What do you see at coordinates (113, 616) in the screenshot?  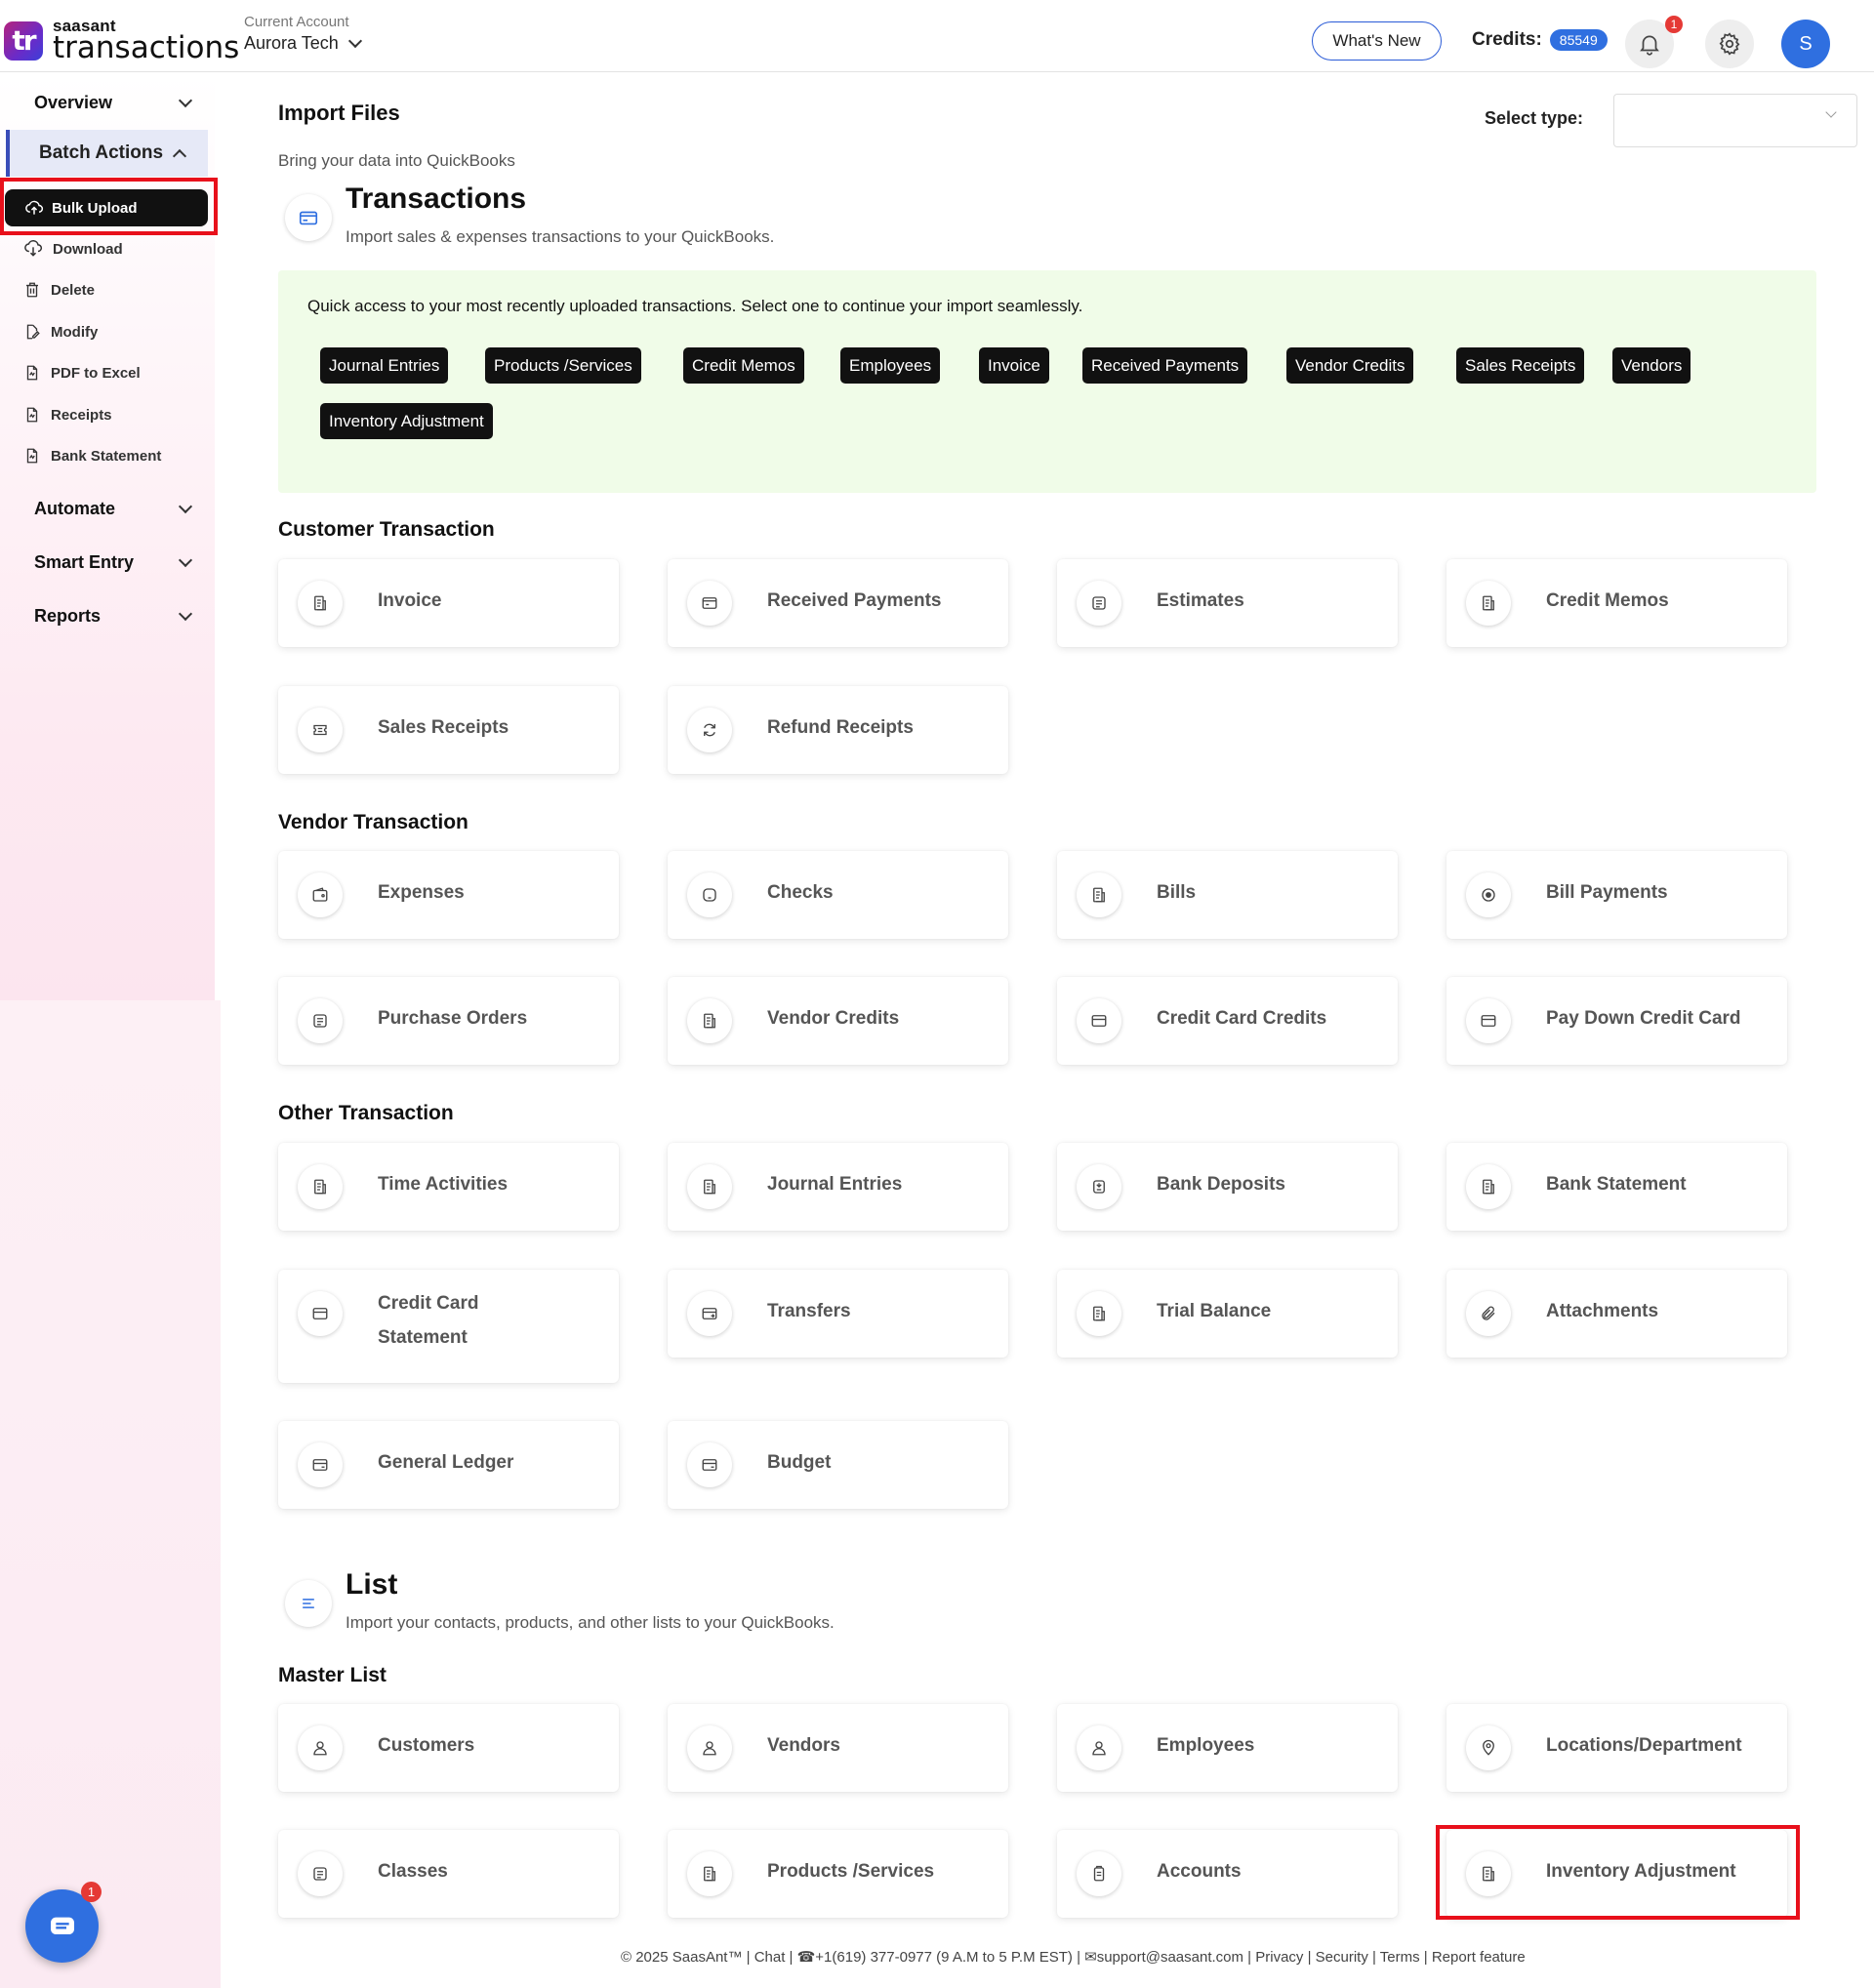 I see `sidebar-item-reports: Reports` at bounding box center [113, 616].